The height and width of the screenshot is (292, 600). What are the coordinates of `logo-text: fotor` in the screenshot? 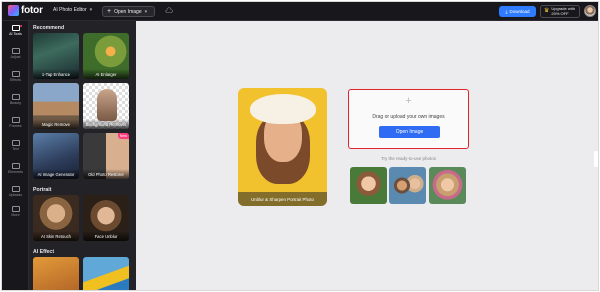 It's located at (32, 10).